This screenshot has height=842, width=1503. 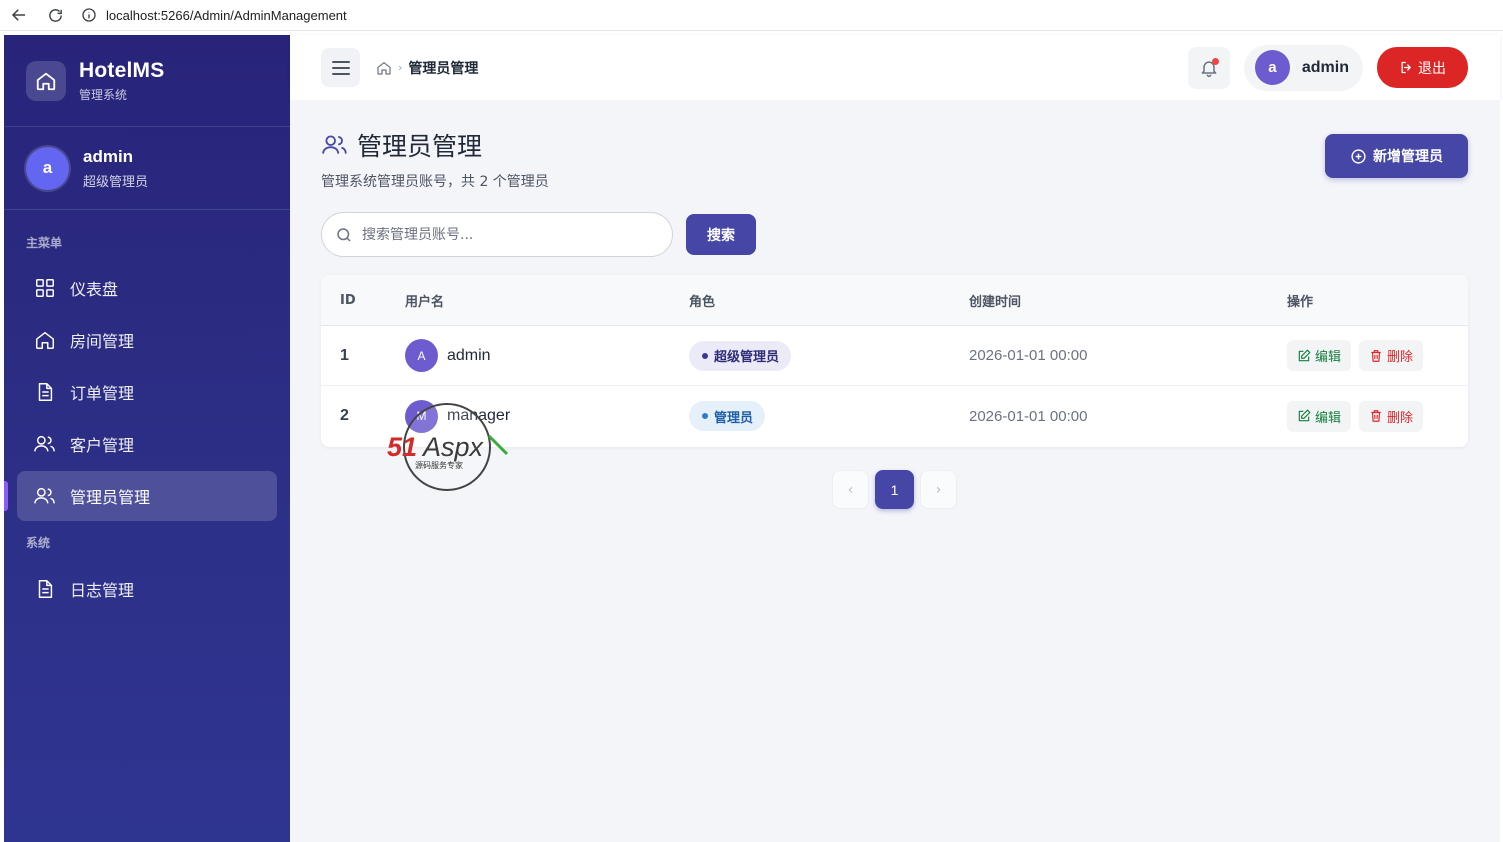 I want to click on user-menu: a admin, so click(x=1303, y=67).